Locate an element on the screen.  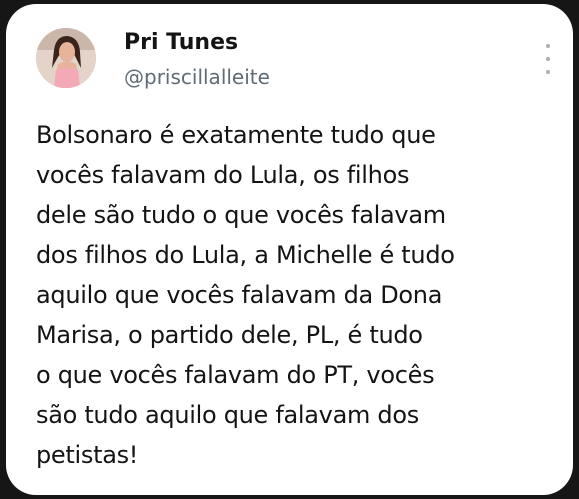
avatar is located at coordinates (66, 58).